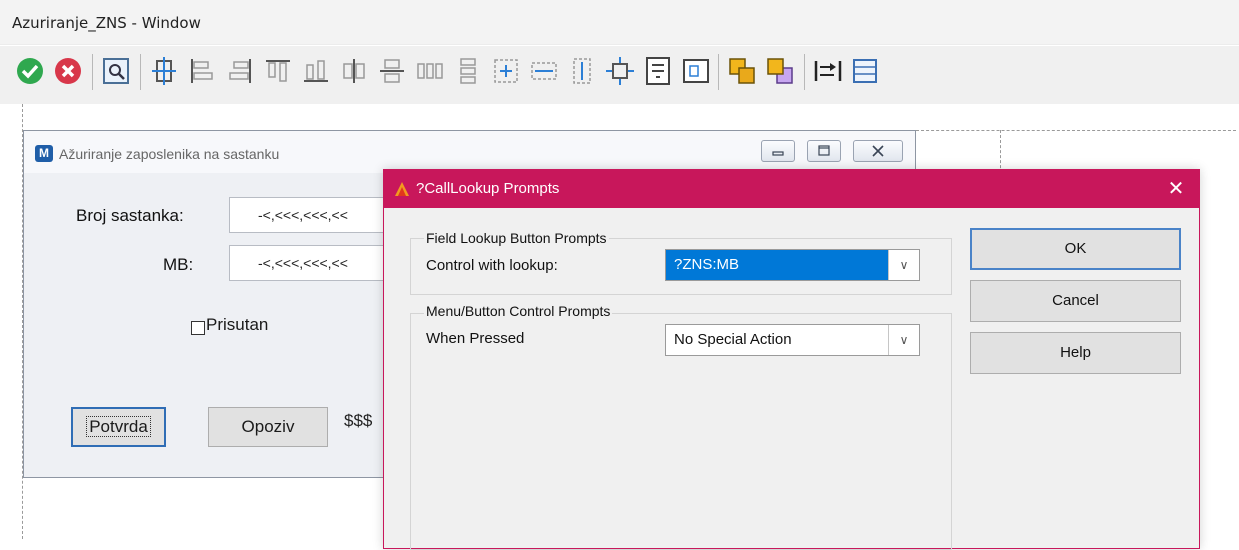 The image size is (1239, 550). What do you see at coordinates (733, 339) in the screenshot?
I see `when-pressed-value: No Special Action` at bounding box center [733, 339].